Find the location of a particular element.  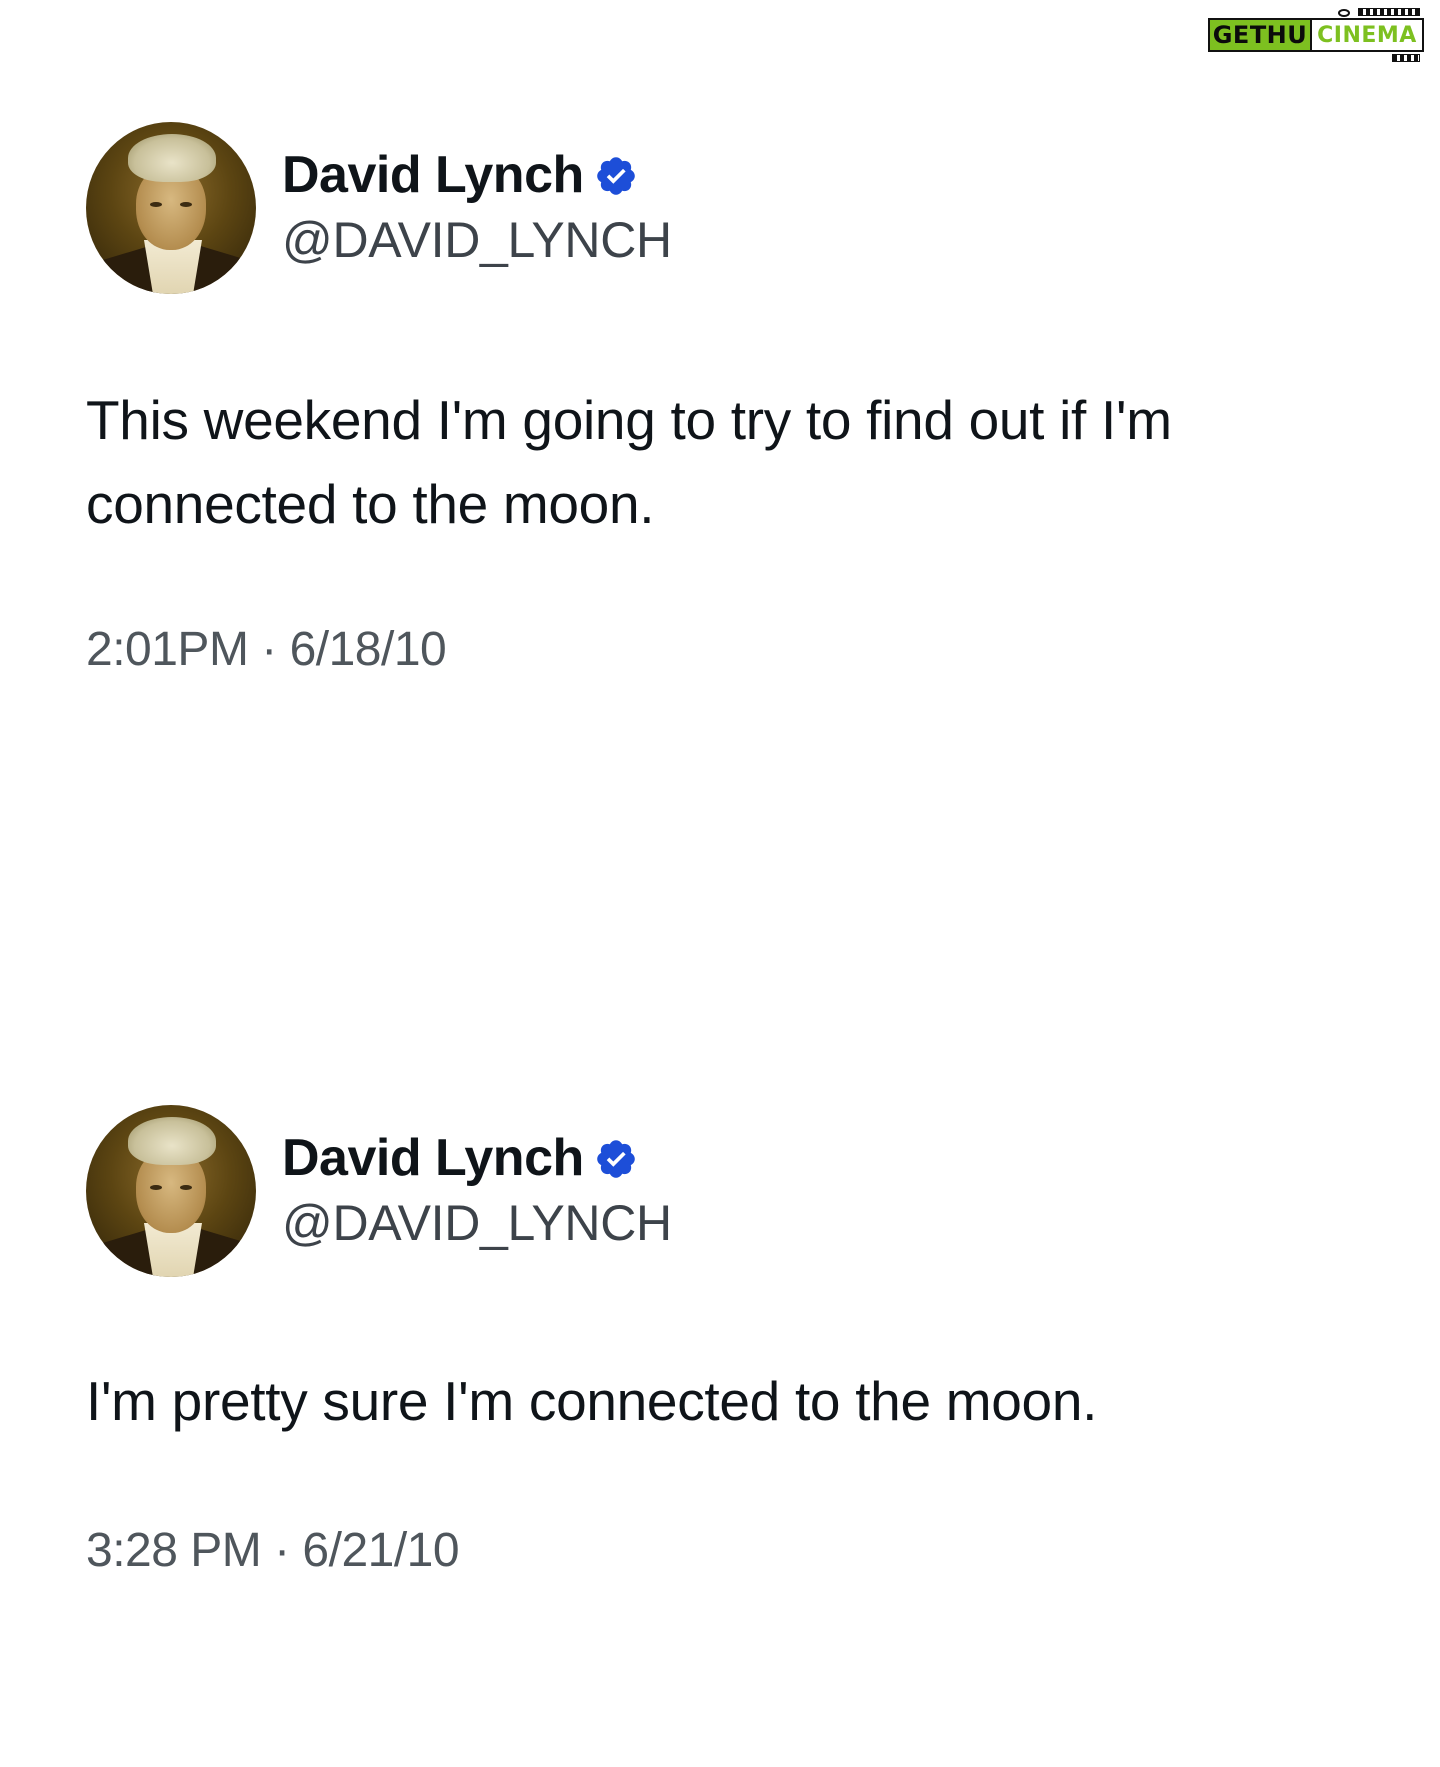

camera-icon is located at coordinates (1344, 13).